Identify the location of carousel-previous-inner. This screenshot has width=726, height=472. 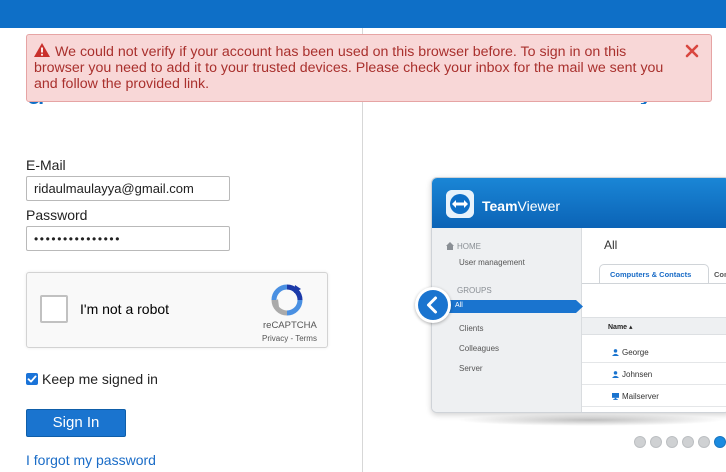
(433, 305).